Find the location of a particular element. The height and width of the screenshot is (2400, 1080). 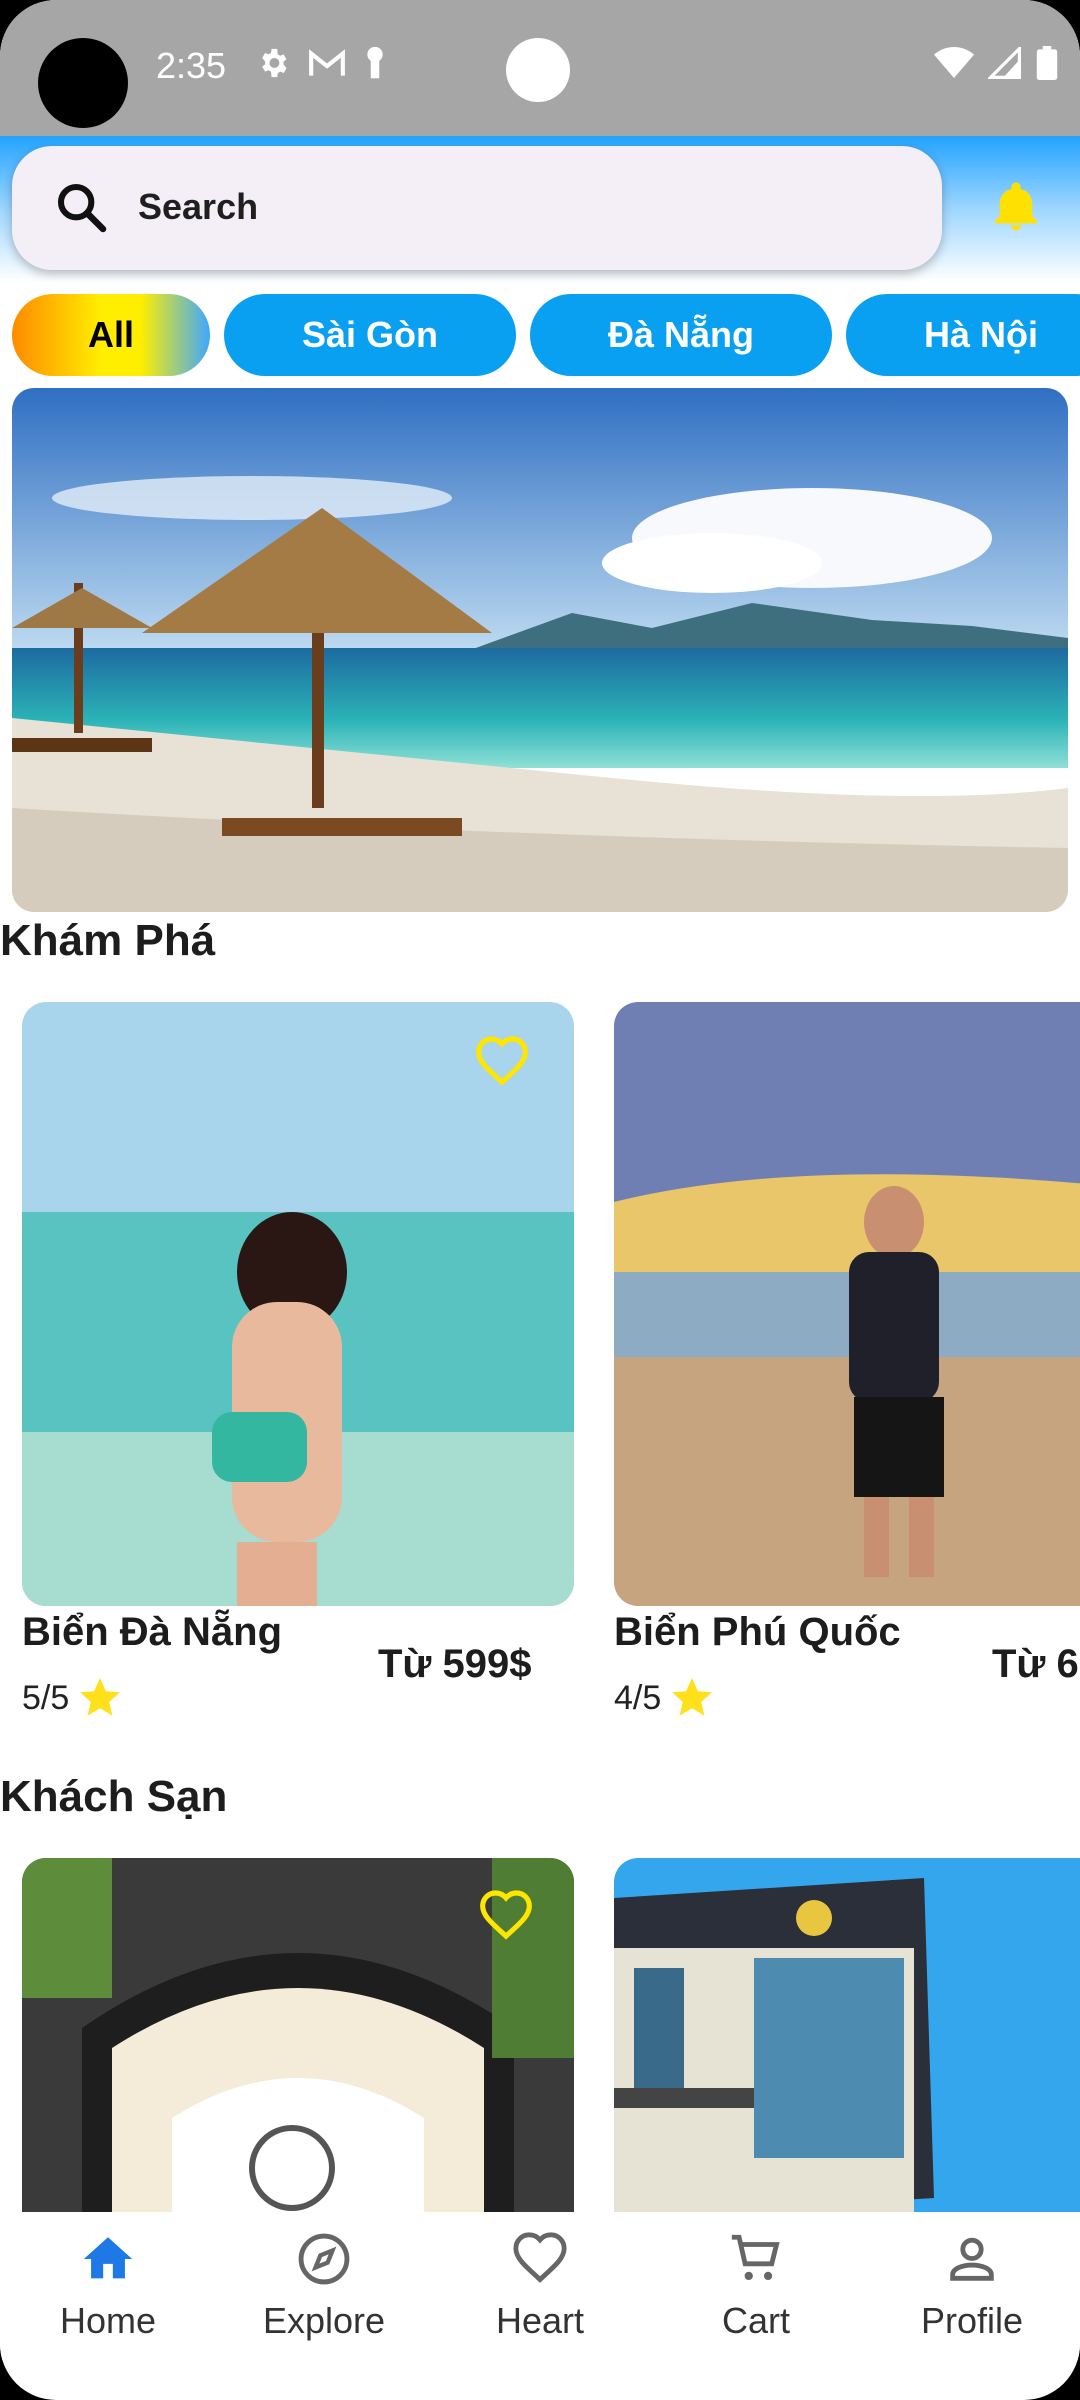

battery-icon is located at coordinates (1047, 63).